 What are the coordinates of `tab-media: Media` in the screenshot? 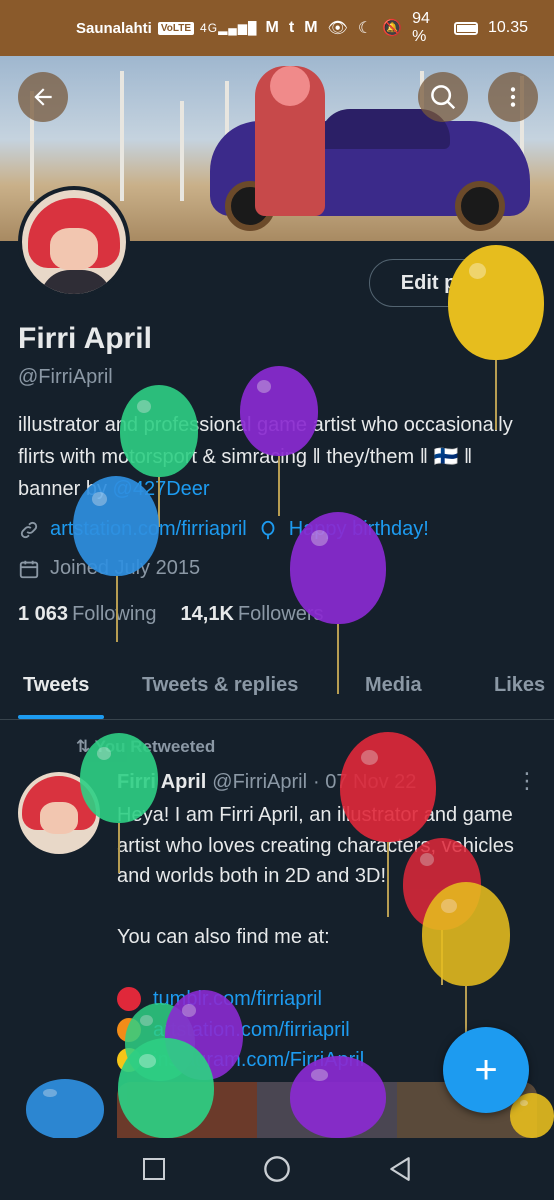 It's located at (393, 685).